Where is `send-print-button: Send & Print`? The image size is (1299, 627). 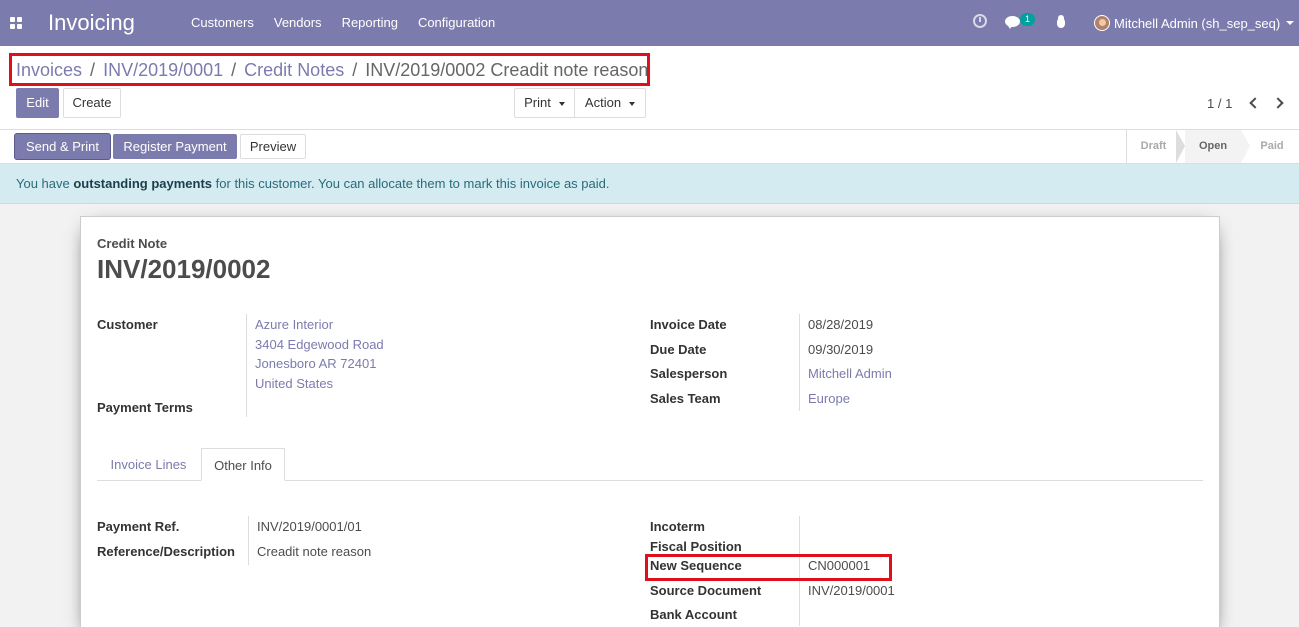
send-print-button: Send & Print is located at coordinates (62, 146).